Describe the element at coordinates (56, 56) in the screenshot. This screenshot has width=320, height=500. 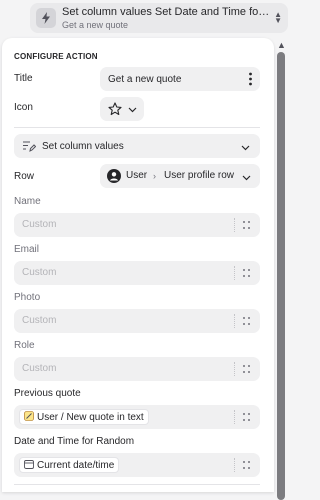
I see `section-heading: CONFIGURE ACTION` at that location.